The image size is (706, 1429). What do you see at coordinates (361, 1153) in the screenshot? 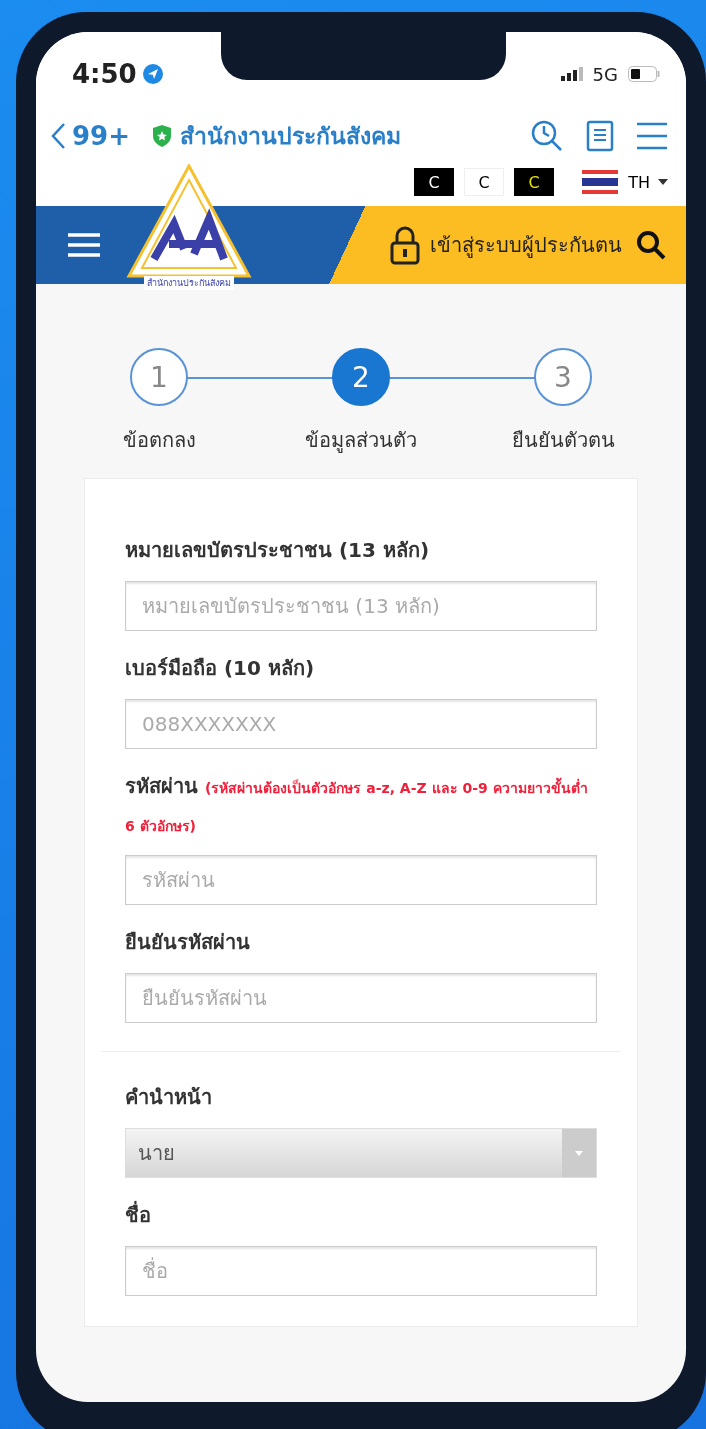
I see `select-dropdown: นาย` at bounding box center [361, 1153].